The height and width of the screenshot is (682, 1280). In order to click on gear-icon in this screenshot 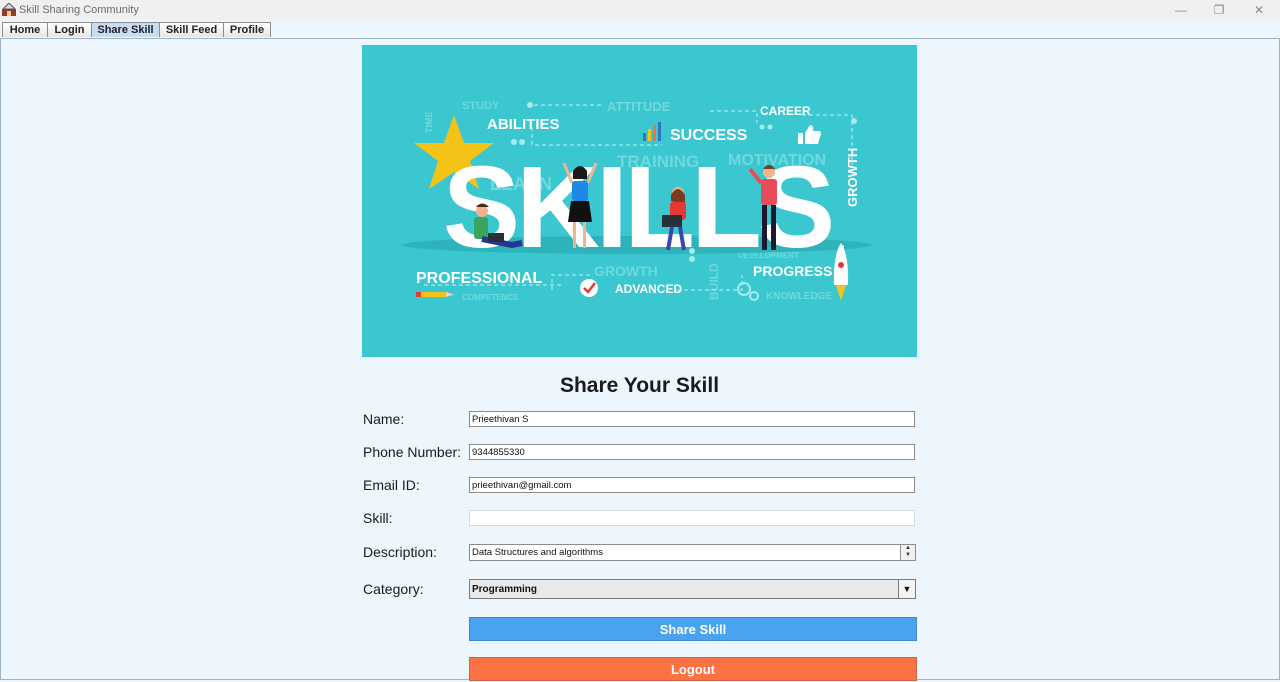, I will do `click(748, 291)`.